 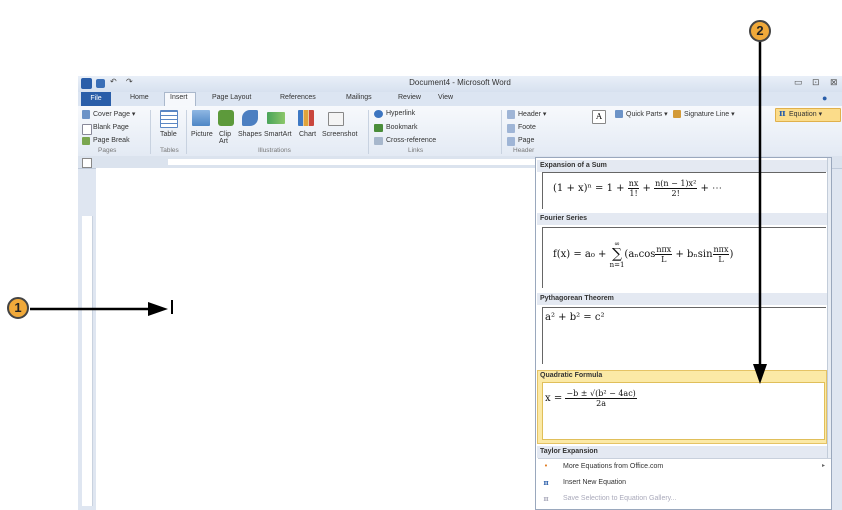 I want to click on callout-2-badge: 2, so click(x=760, y=31).